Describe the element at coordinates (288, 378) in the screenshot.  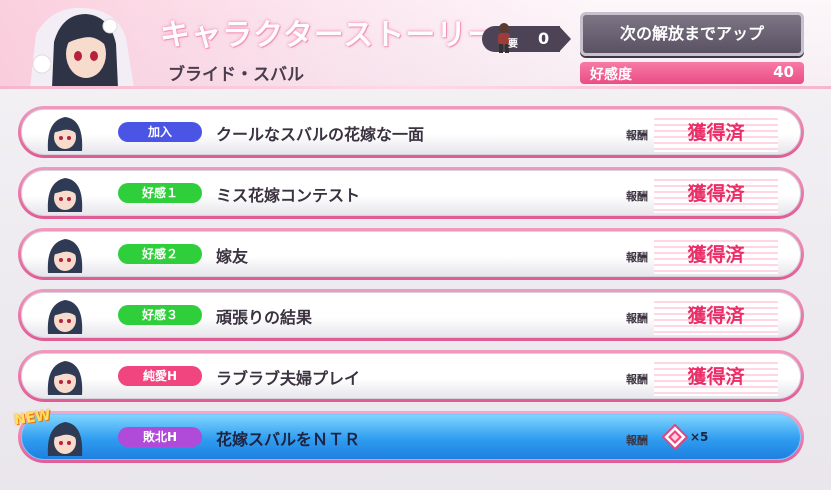
I see `story-title: ラブラブ夫婦プレイ` at that location.